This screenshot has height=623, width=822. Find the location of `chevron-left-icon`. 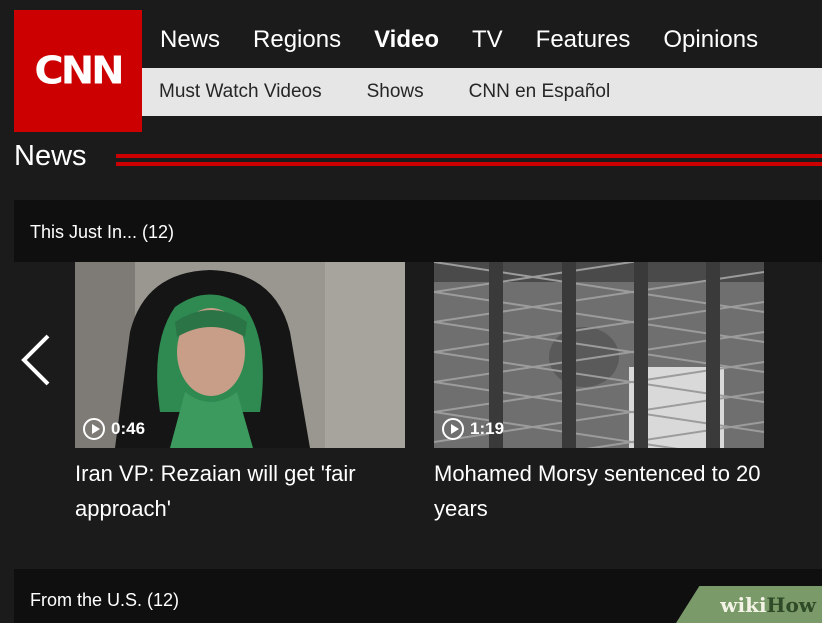

chevron-left-icon is located at coordinates (38, 360).